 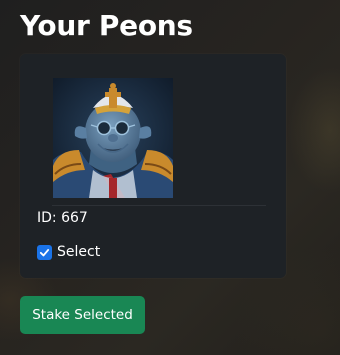 What do you see at coordinates (82, 315) in the screenshot?
I see `stake-selected-button: Stake Selected` at bounding box center [82, 315].